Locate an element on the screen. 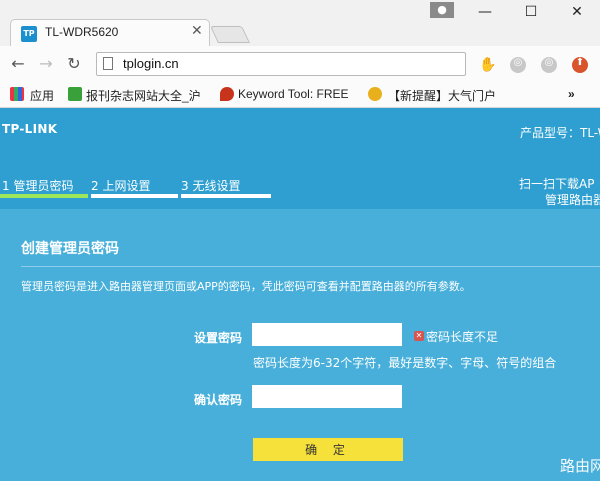 The width and height of the screenshot is (600, 481). form-title: 创建管理员密码 is located at coordinates (70, 249).